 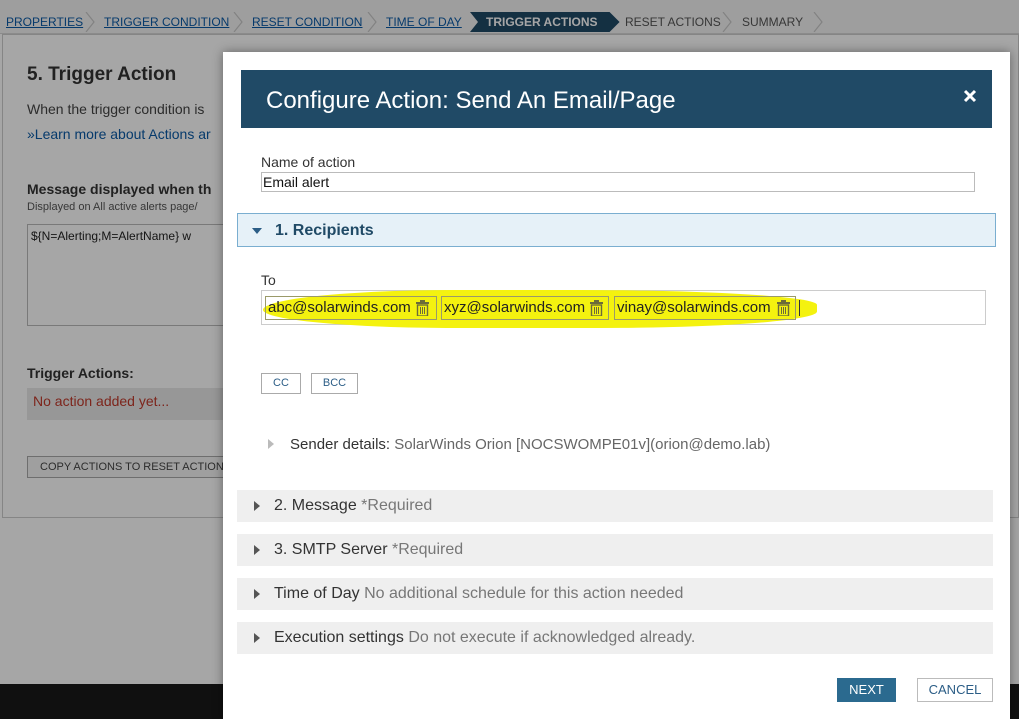 What do you see at coordinates (552, 637) in the screenshot?
I see `section-subtitle: Do not execute if acknowledged already.` at bounding box center [552, 637].